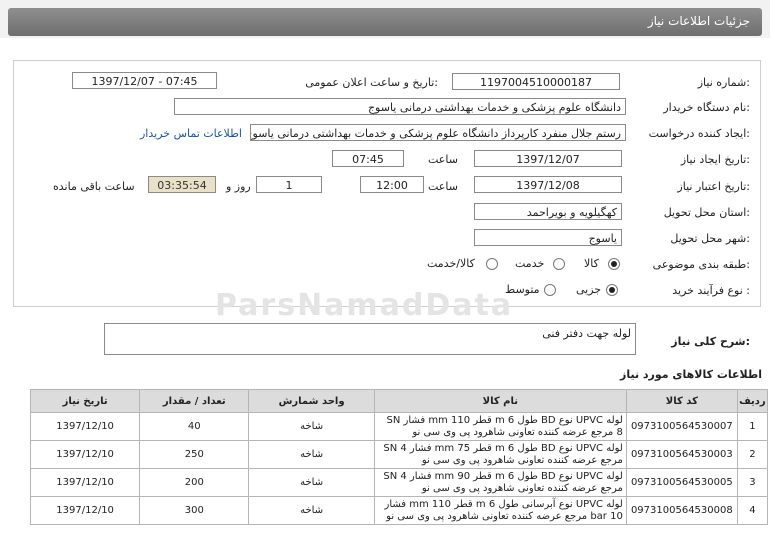 This screenshot has height=545, width=770. Describe the element at coordinates (548, 237) in the screenshot. I see `city-field: یاسوج` at that location.